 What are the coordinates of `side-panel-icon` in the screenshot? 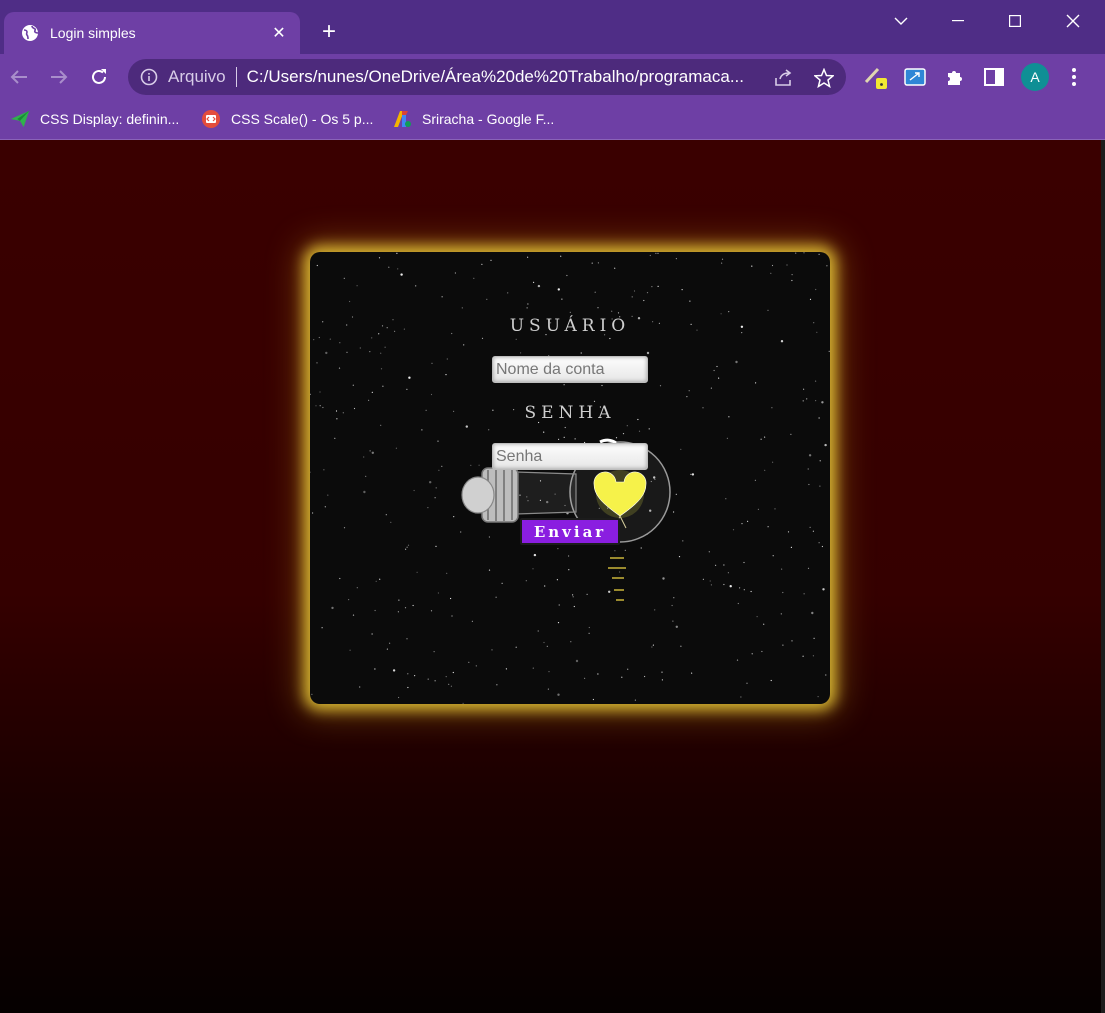 It's located at (994, 77).